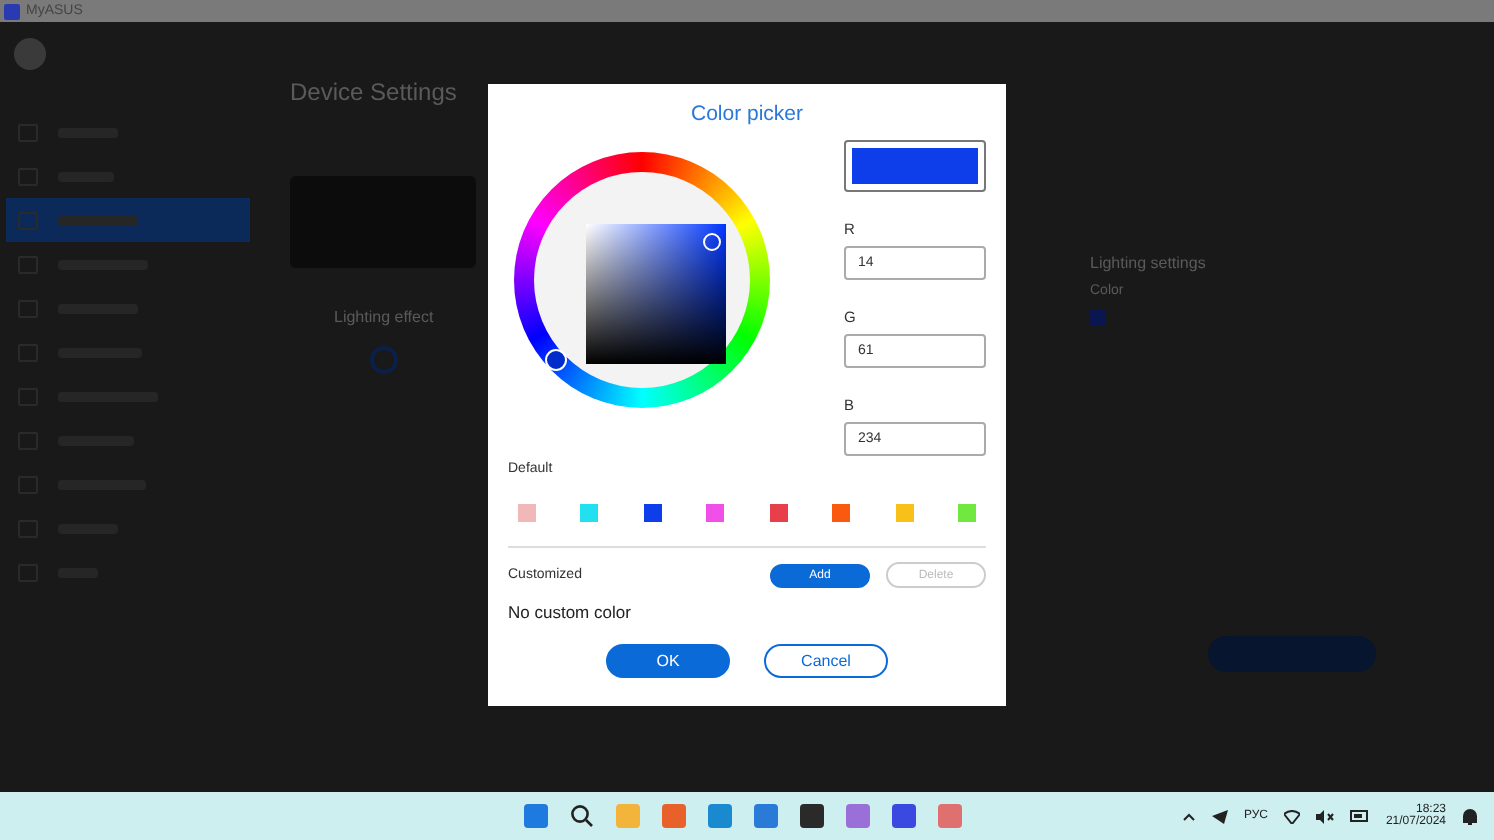  What do you see at coordinates (12, 11) in the screenshot?
I see `app-logo-icon` at bounding box center [12, 11].